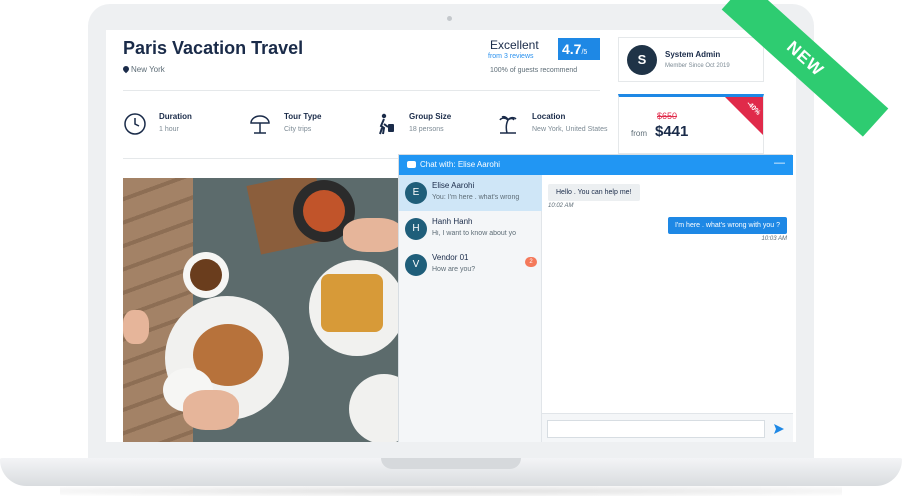 The height and width of the screenshot is (501, 902). Describe the element at coordinates (430, 116) in the screenshot. I see `feature-label: Group Size` at that location.